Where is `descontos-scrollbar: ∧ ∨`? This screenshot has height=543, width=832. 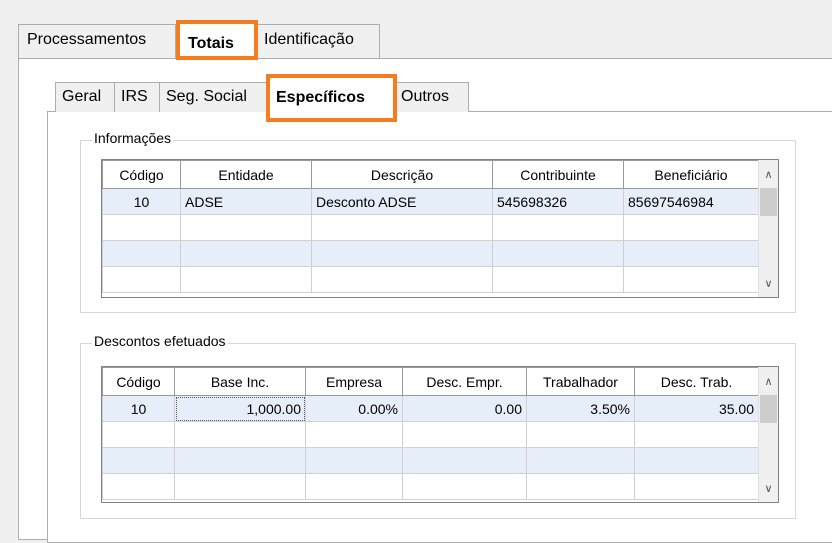 descontos-scrollbar: ∧ ∨ is located at coordinates (768, 434).